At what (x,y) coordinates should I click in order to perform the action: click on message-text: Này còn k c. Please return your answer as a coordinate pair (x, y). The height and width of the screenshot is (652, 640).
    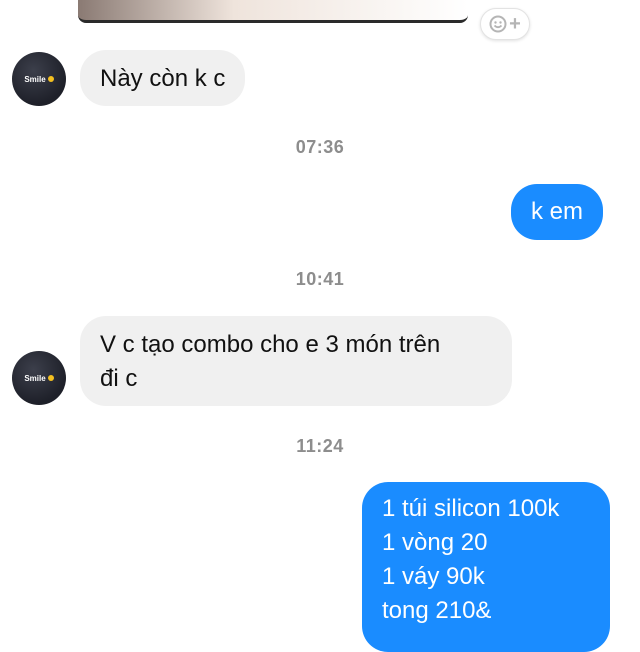
    Looking at the image, I should click on (163, 78).